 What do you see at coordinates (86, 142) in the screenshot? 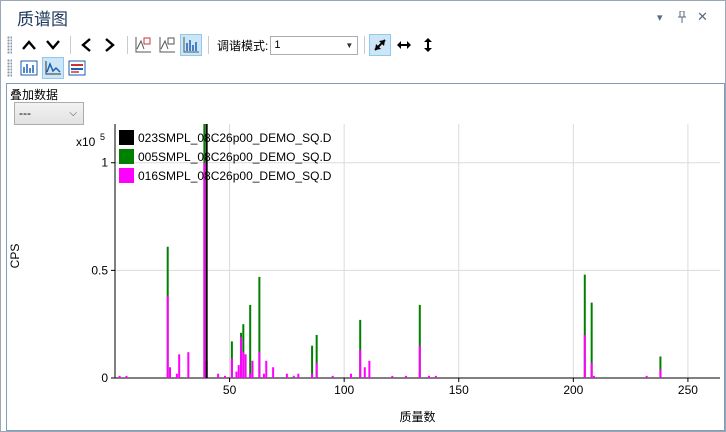
I see `y-scale-label: x10` at bounding box center [86, 142].